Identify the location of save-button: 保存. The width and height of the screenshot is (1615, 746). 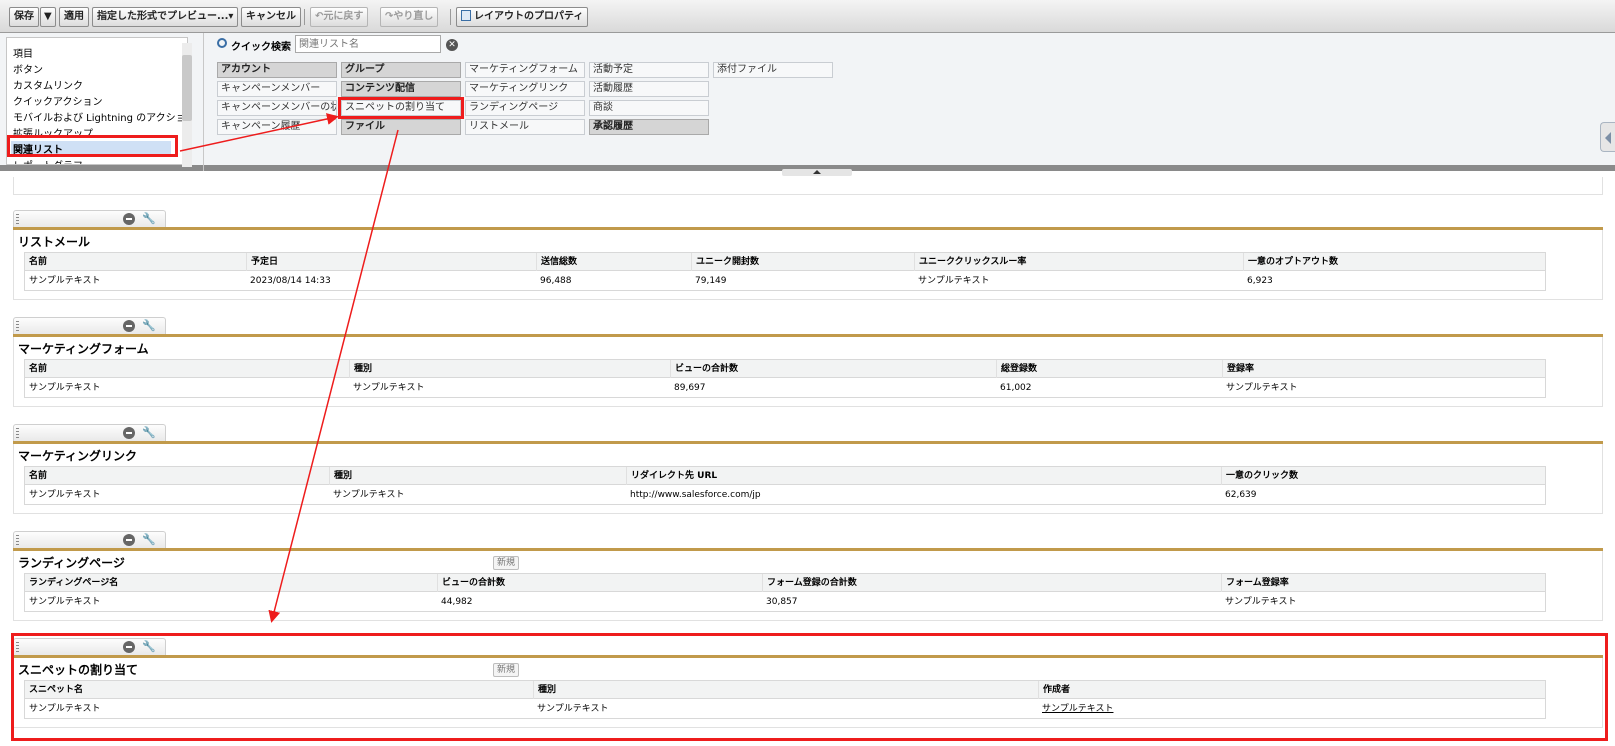
(24, 17).